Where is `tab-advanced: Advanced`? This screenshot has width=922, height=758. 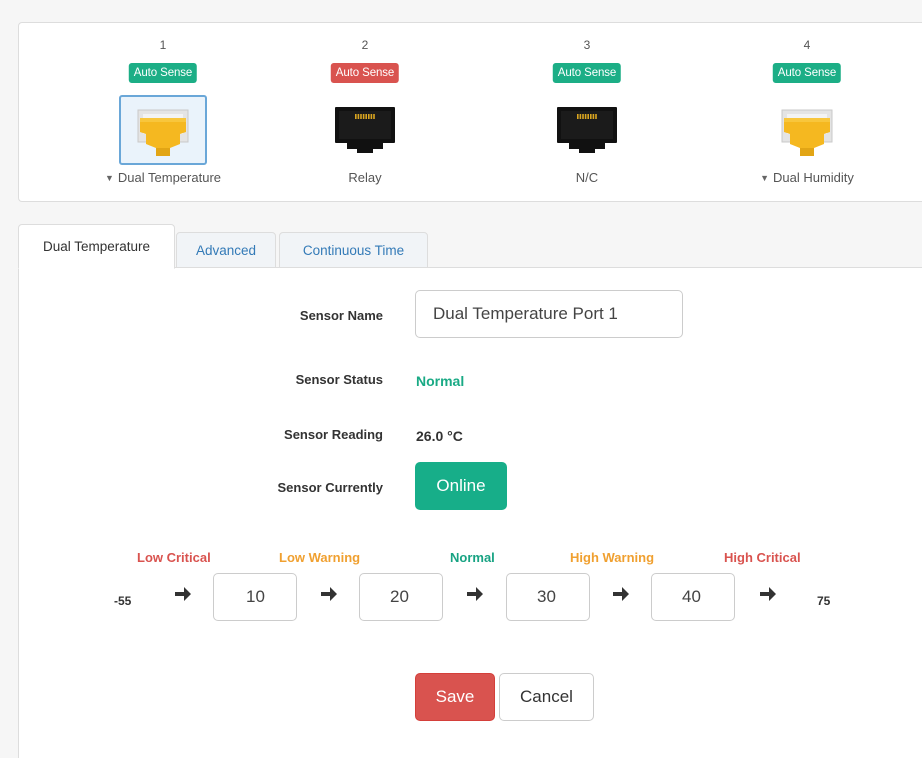 tab-advanced: Advanced is located at coordinates (226, 250).